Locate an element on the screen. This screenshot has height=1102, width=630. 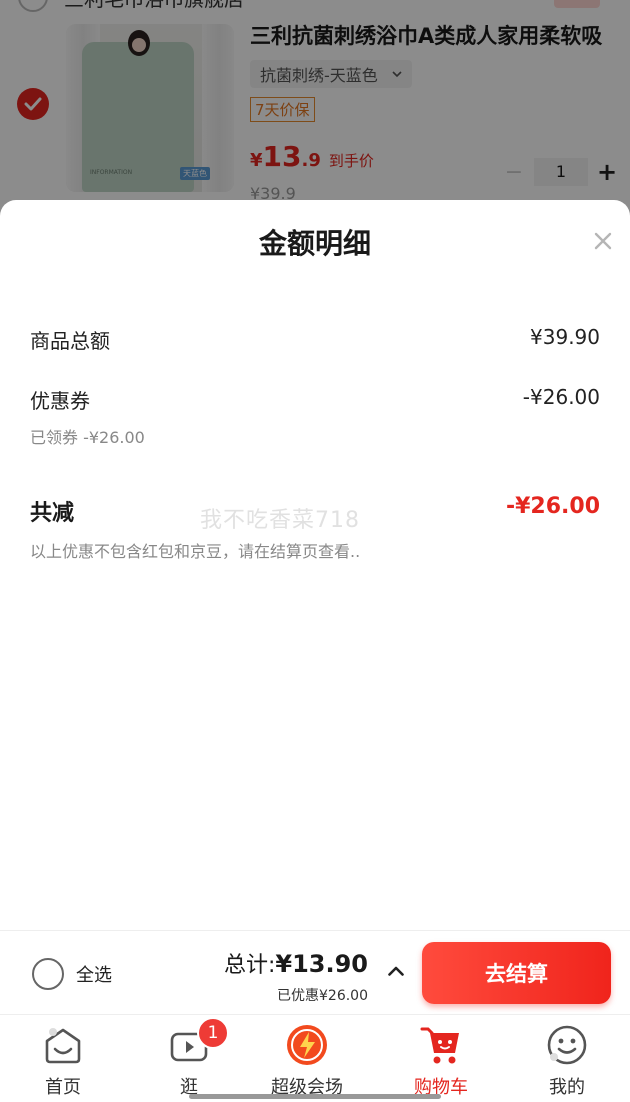
coupon-value: -¥26.00 is located at coordinates (561, 397).